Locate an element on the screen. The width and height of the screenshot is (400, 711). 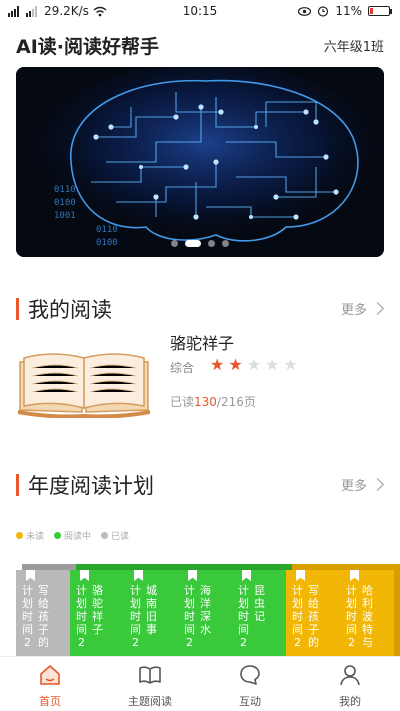
plan-book: 计划时间2 海洋深水 is located at coordinates (208, 610).